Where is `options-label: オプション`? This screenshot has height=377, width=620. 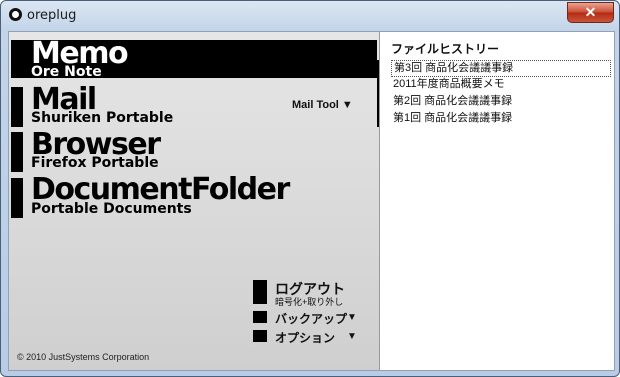
options-label: オプション is located at coordinates (305, 338).